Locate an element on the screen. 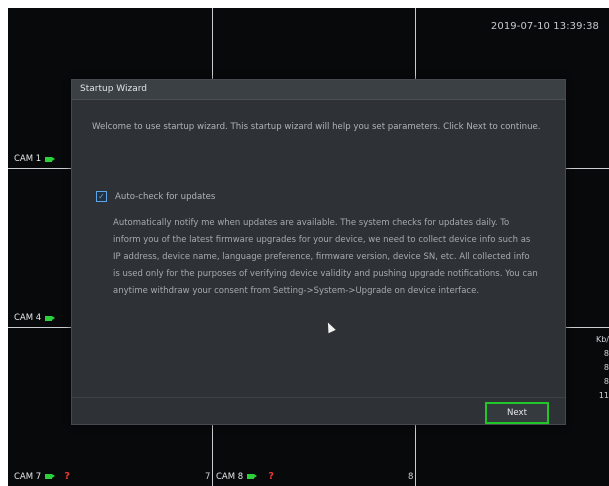 This screenshot has height=486, width=609. auto-check-updates-checkbox: ✓ is located at coordinates (101, 196).